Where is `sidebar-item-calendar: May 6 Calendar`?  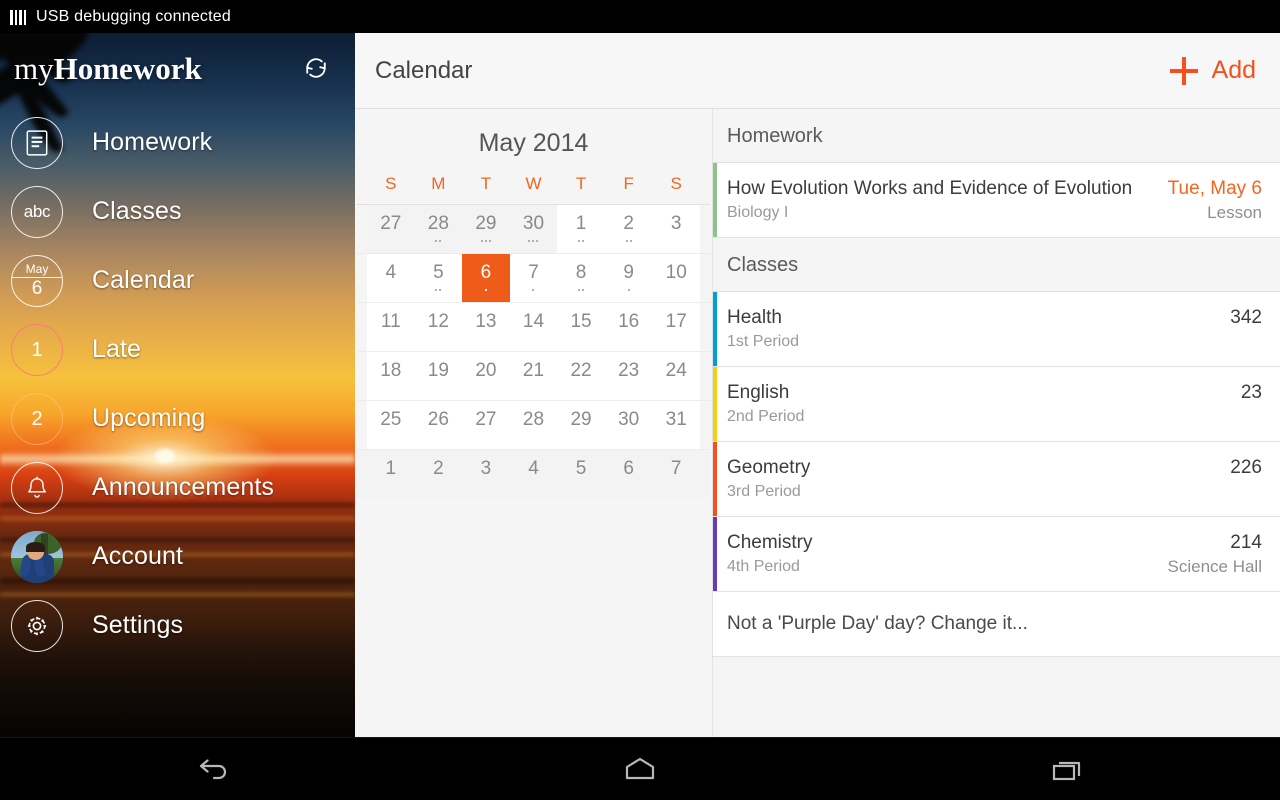 sidebar-item-calendar: May 6 Calendar is located at coordinates (177, 280).